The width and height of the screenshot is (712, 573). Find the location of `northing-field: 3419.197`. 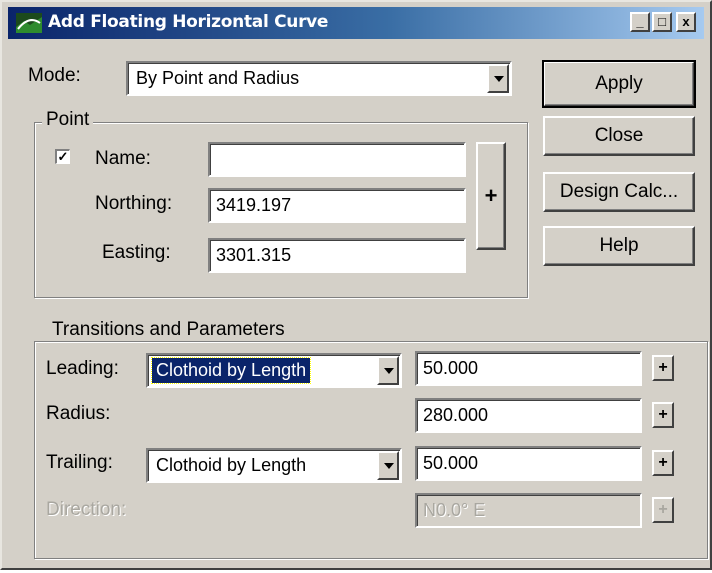

northing-field: 3419.197 is located at coordinates (337, 205).